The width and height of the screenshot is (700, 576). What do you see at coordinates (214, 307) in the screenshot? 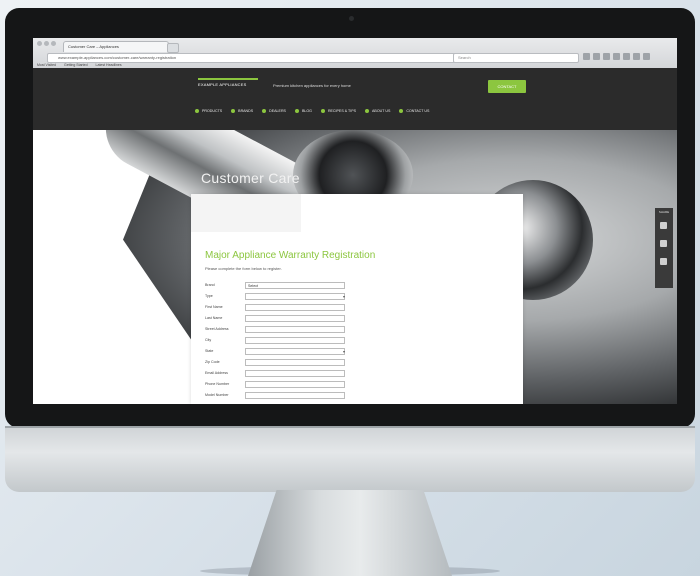
I see `field-label: First Name` at bounding box center [214, 307].